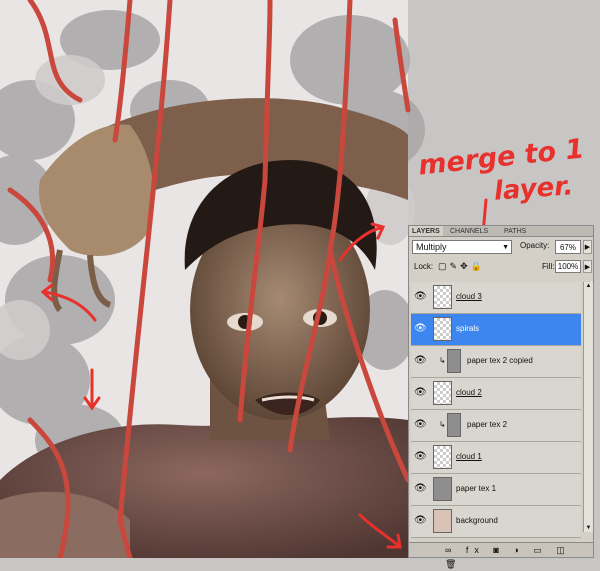  What do you see at coordinates (469, 231) in the screenshot?
I see `tab-channels: CHANNELS` at bounding box center [469, 231].